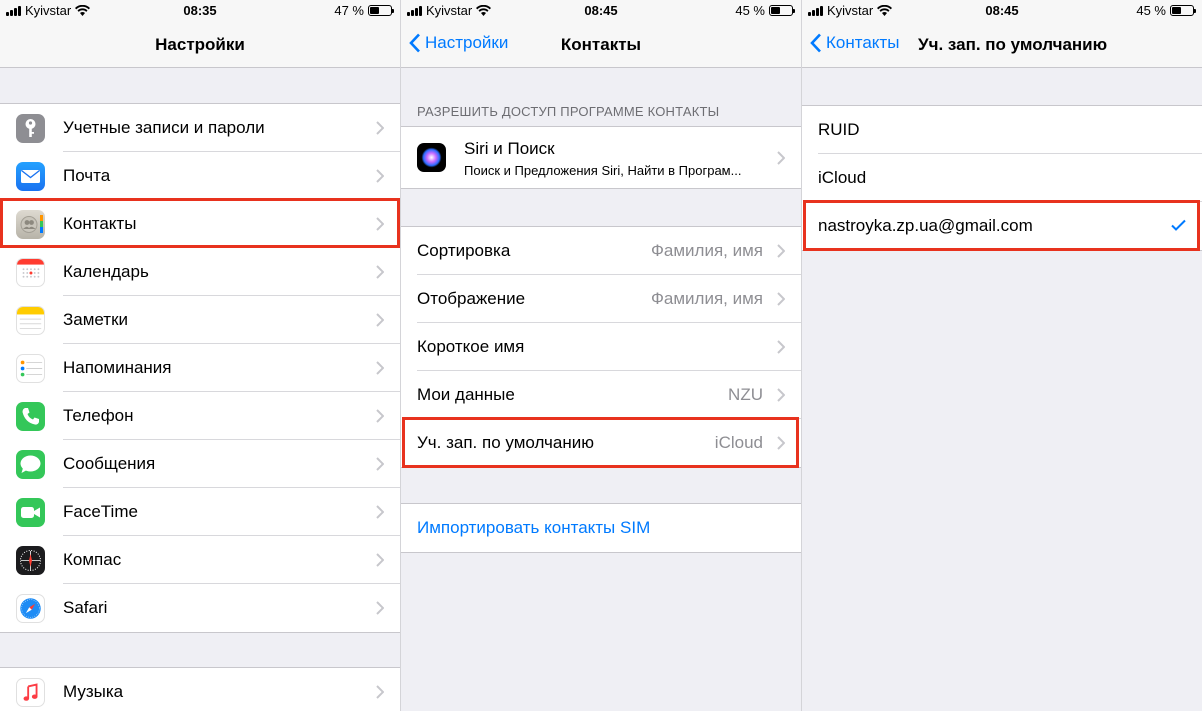 This screenshot has width=1202, height=711. What do you see at coordinates (30, 416) in the screenshot?
I see `phone-icon` at bounding box center [30, 416].